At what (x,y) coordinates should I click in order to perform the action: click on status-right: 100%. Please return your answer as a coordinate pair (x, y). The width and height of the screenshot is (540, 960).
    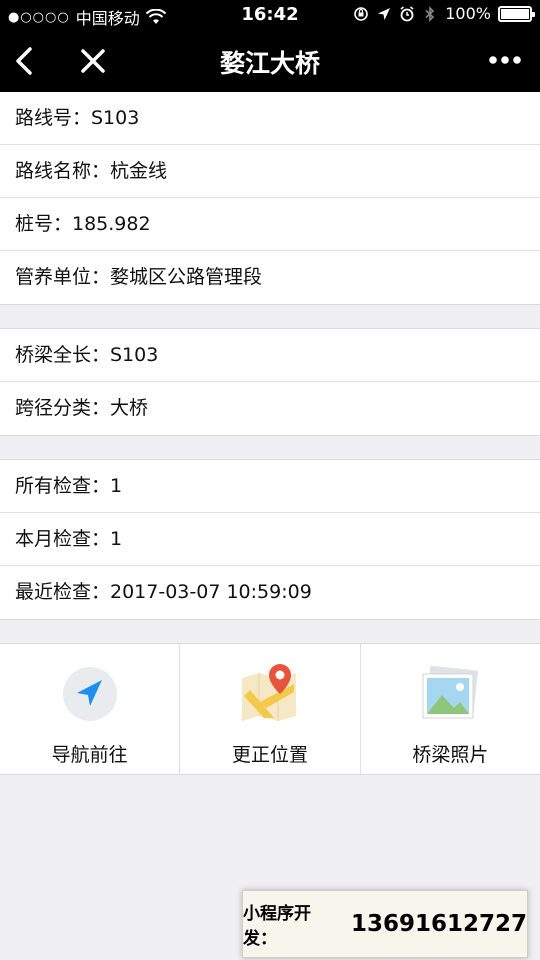
    Looking at the image, I should click on (444, 13).